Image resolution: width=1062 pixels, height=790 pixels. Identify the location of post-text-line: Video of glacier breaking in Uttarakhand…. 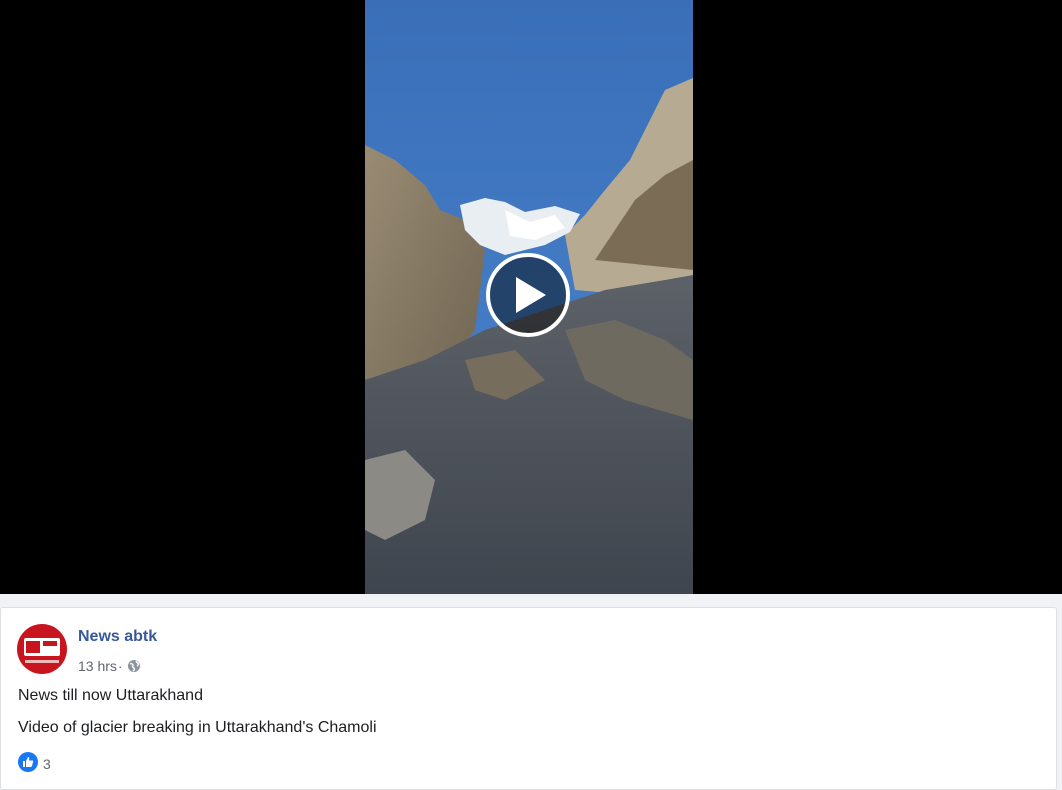
(197, 727).